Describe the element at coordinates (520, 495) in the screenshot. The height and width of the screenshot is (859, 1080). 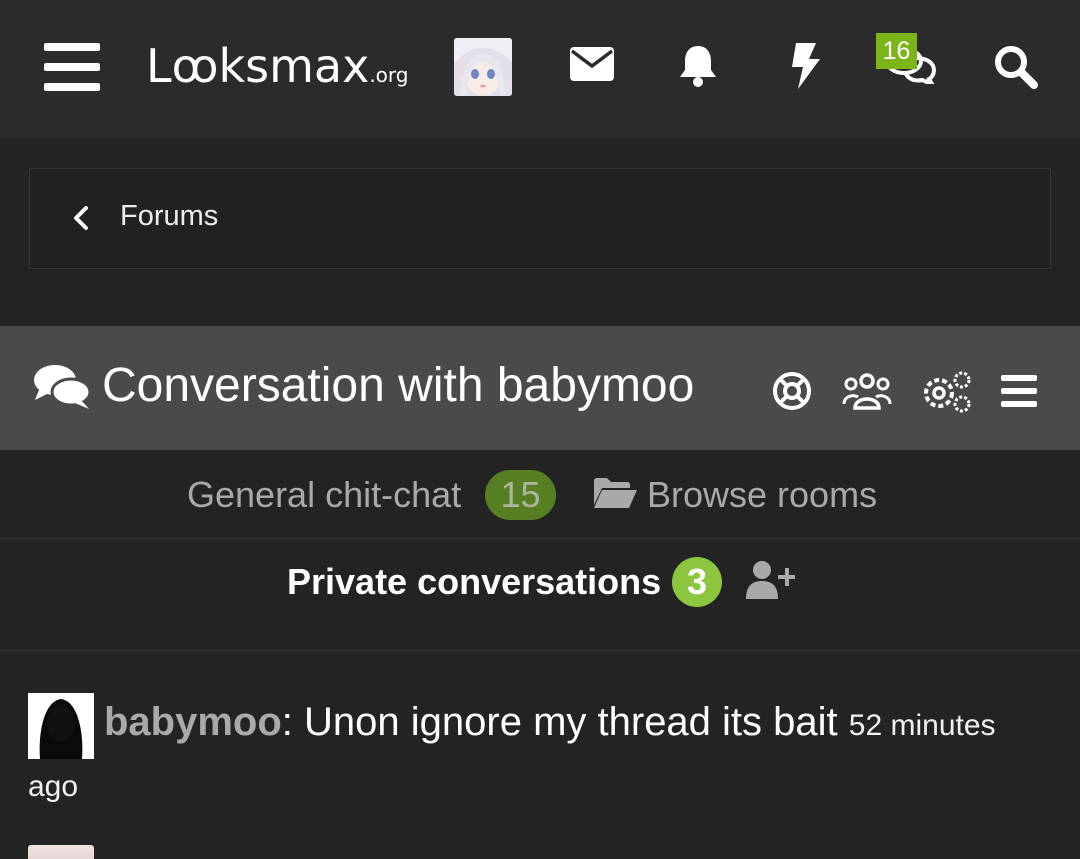
I see `room-unread-count: 15` at that location.